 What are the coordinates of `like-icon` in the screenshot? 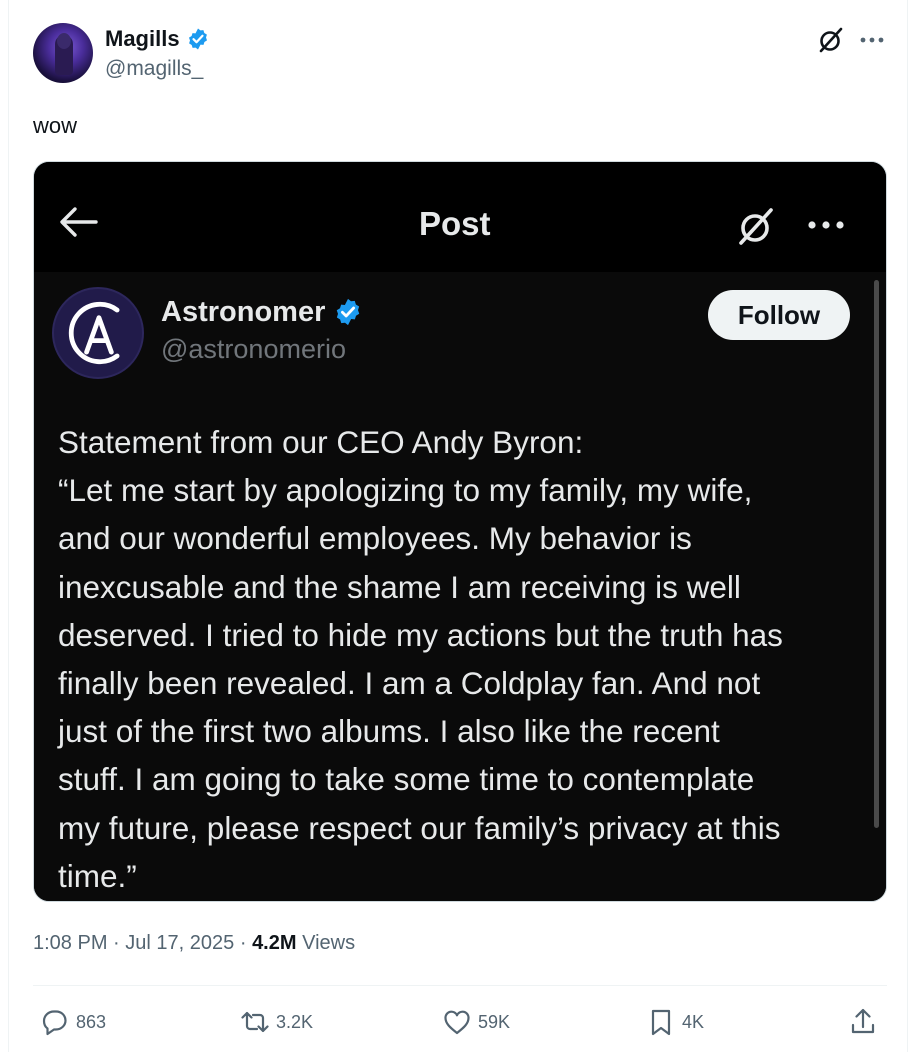 It's located at (457, 1022).